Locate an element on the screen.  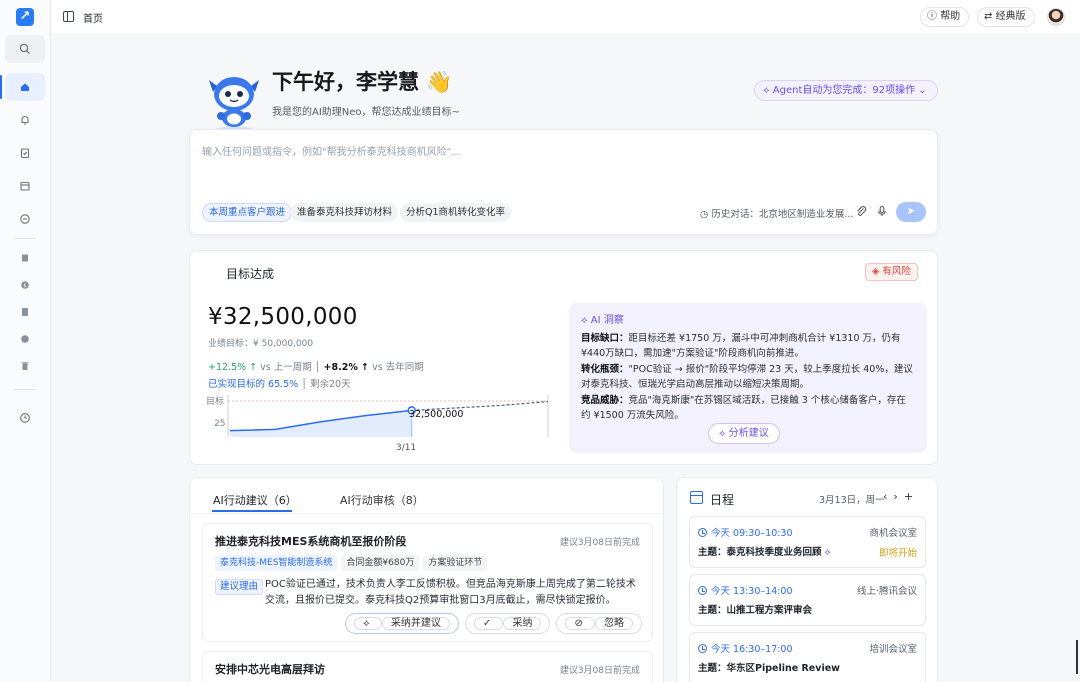
achievement-status: 已实现目标的 65.5% │ 剩余20天 is located at coordinates (279, 384).